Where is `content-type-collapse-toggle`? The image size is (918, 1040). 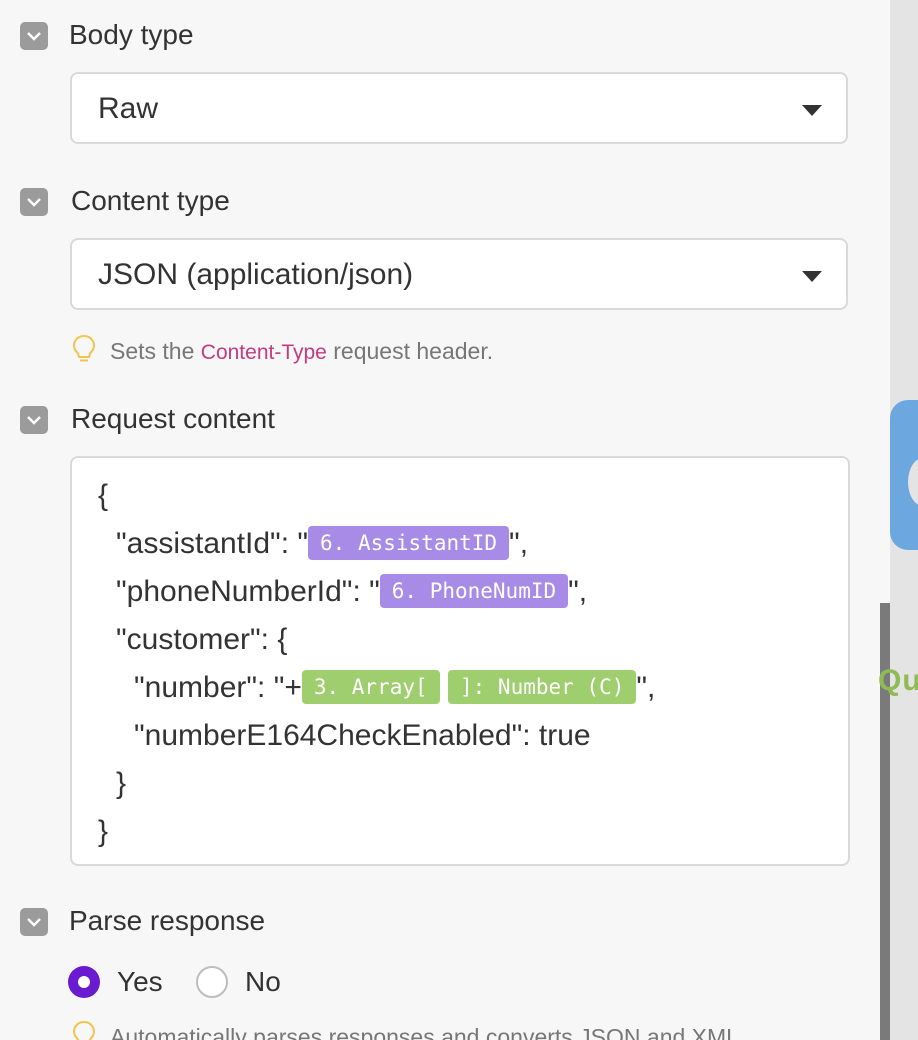 content-type-collapse-toggle is located at coordinates (34, 202).